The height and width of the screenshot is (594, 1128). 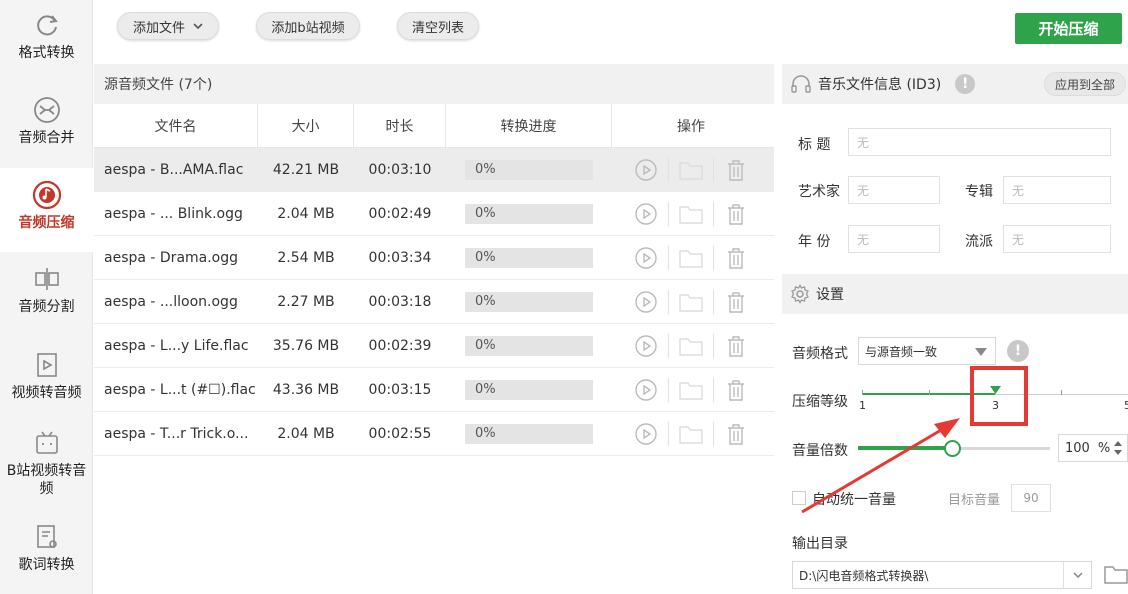 I want to click on compression-level-label: 压缩等级, so click(x=820, y=402).